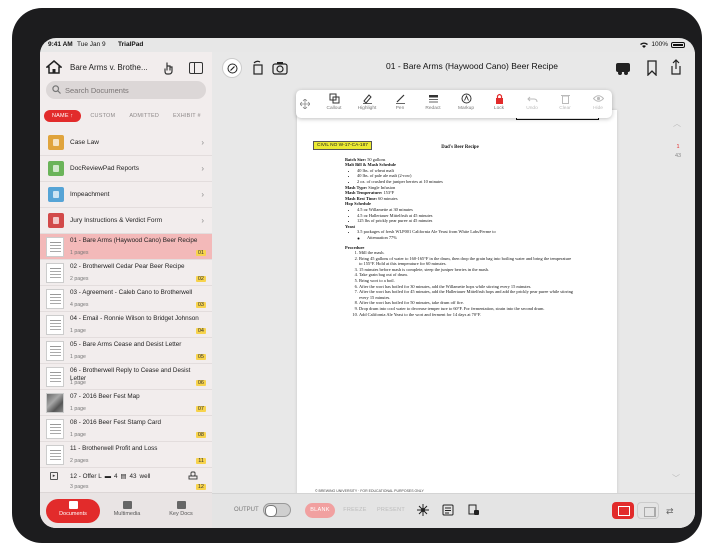 Image resolution: width=710 pixels, height=549 pixels. I want to click on sort-tab-name: NAME ↑, so click(63, 116).